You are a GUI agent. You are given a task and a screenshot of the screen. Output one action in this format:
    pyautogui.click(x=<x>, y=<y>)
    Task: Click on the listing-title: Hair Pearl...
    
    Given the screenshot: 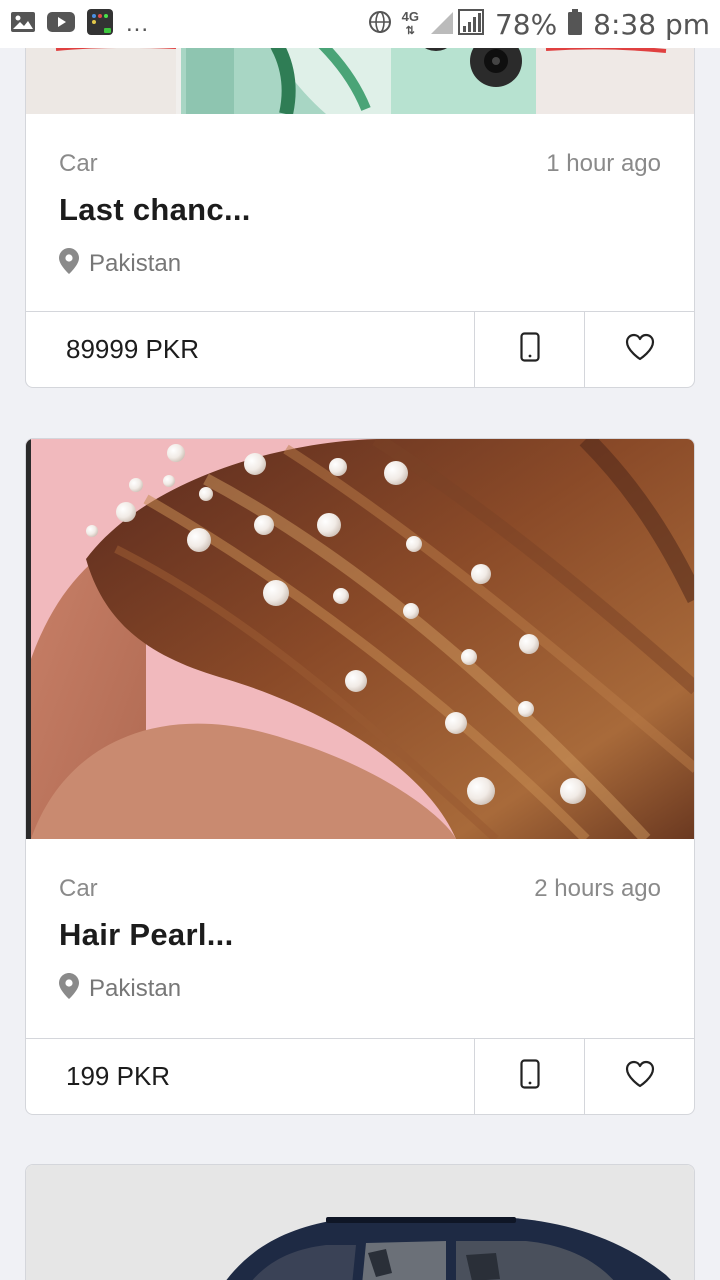 What is the action you would take?
    pyautogui.click(x=146, y=935)
    